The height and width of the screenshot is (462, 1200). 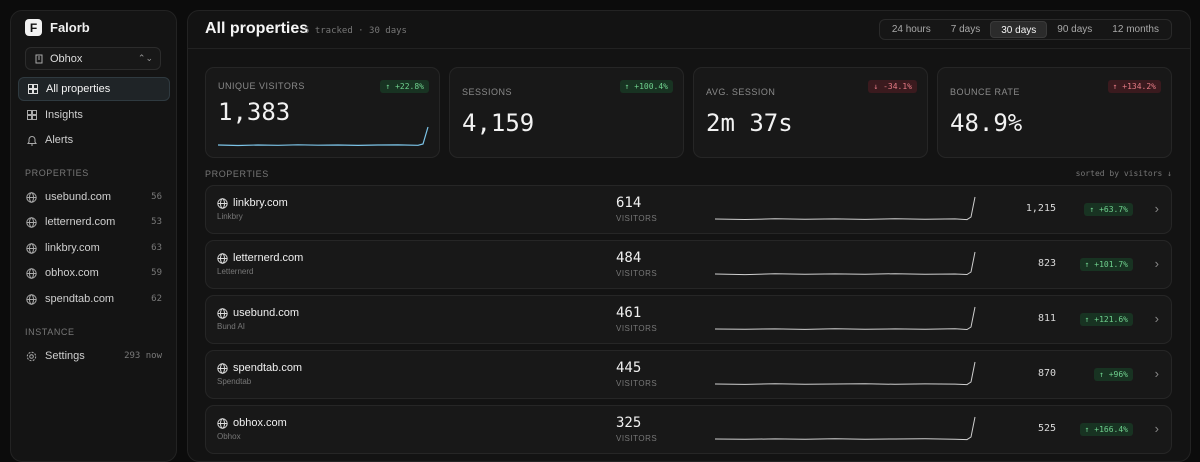 What do you see at coordinates (260, 423) in the screenshot?
I see `property-domain: obhox.com` at bounding box center [260, 423].